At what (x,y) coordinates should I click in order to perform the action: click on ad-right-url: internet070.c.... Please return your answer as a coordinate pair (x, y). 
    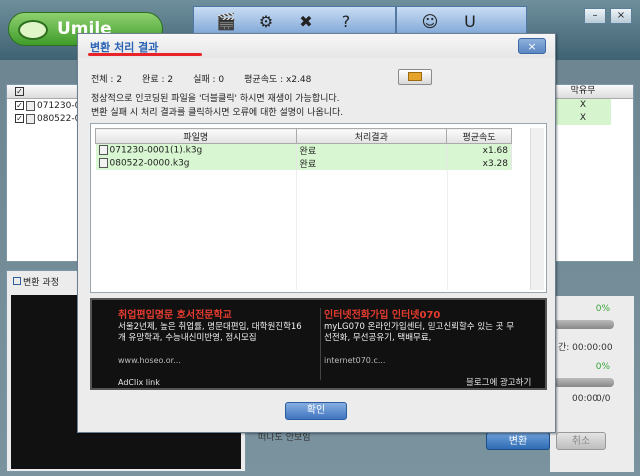
    Looking at the image, I should click on (354, 360).